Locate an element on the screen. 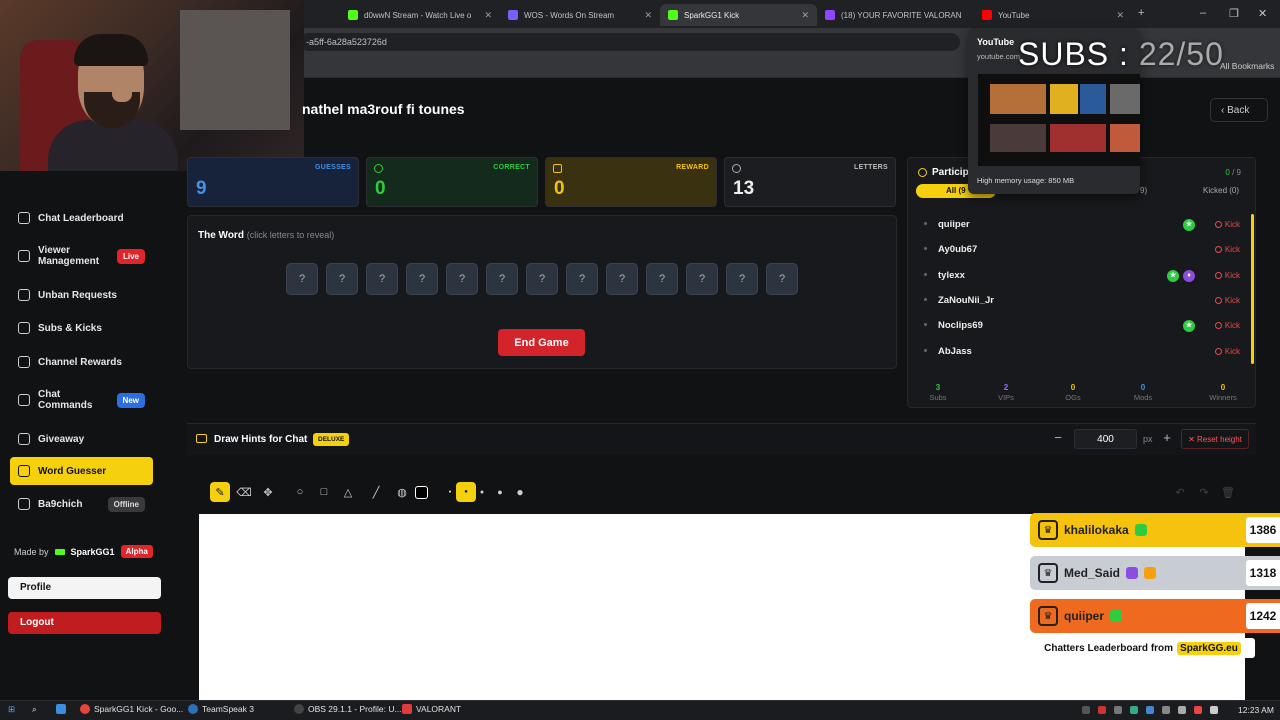  sidebar-item-1: Viewer Management Live is located at coordinates (81, 256).